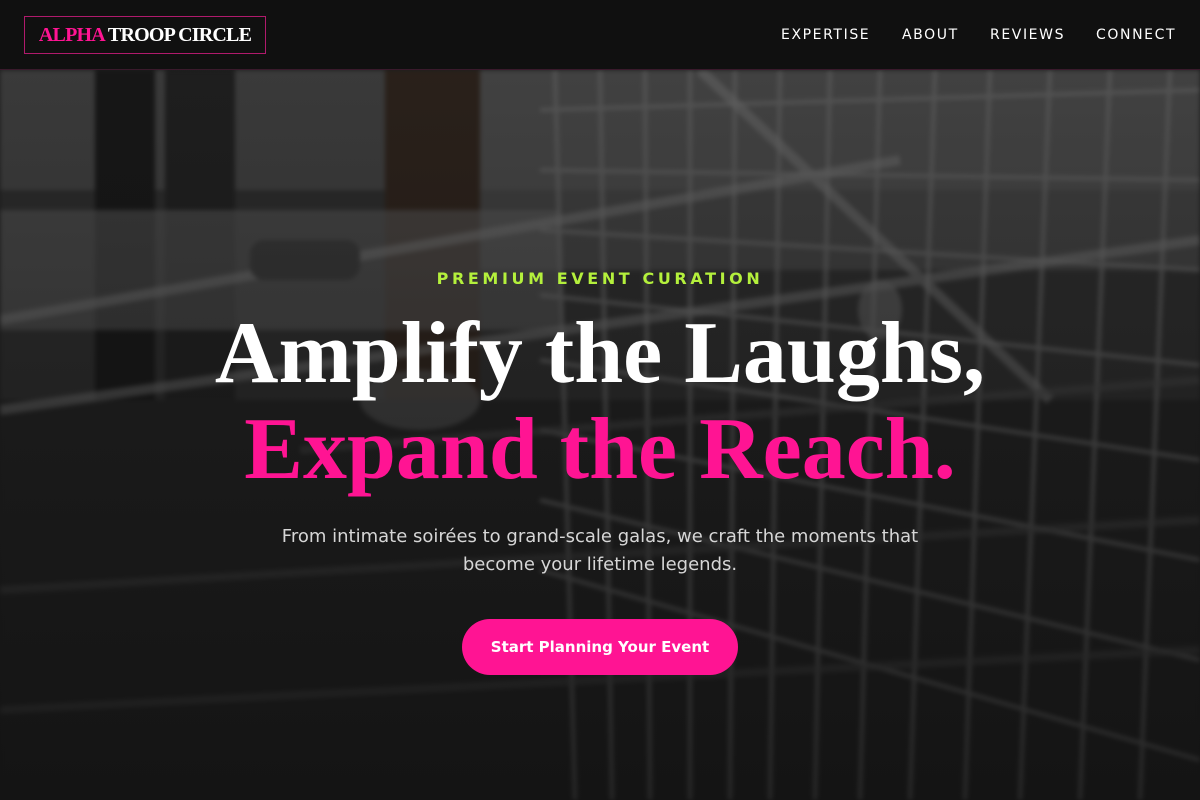 This screenshot has width=1200, height=800. I want to click on hero-headline-line-2: Expand the Reach., so click(600, 449).